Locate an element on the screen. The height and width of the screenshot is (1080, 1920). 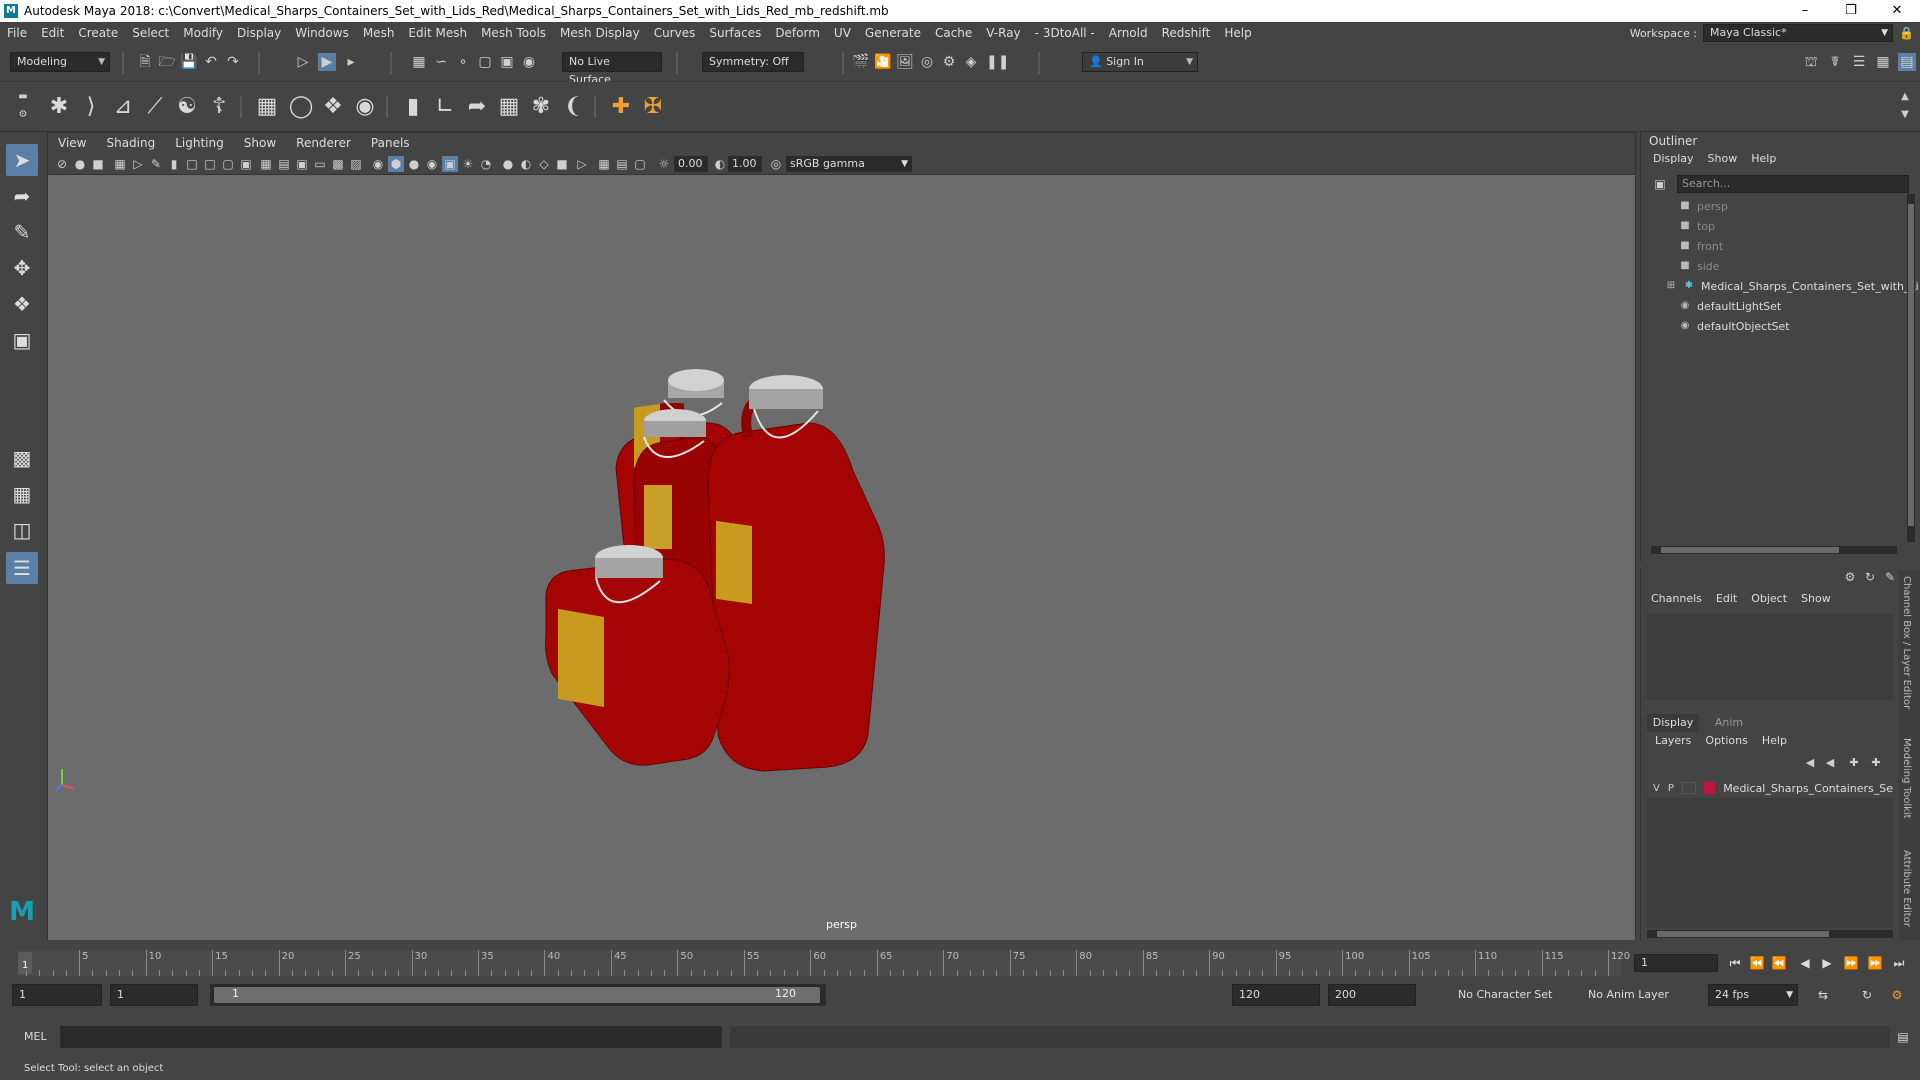
textured-icon: ● is located at coordinates (414, 164).